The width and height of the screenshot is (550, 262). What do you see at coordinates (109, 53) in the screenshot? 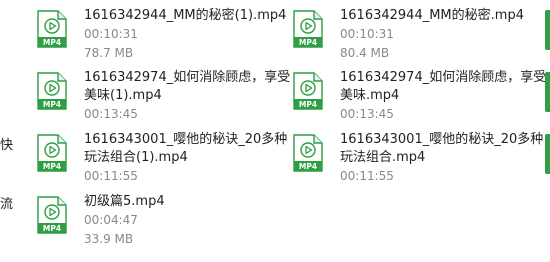
I see `file-size: 78.7 MB` at bounding box center [109, 53].